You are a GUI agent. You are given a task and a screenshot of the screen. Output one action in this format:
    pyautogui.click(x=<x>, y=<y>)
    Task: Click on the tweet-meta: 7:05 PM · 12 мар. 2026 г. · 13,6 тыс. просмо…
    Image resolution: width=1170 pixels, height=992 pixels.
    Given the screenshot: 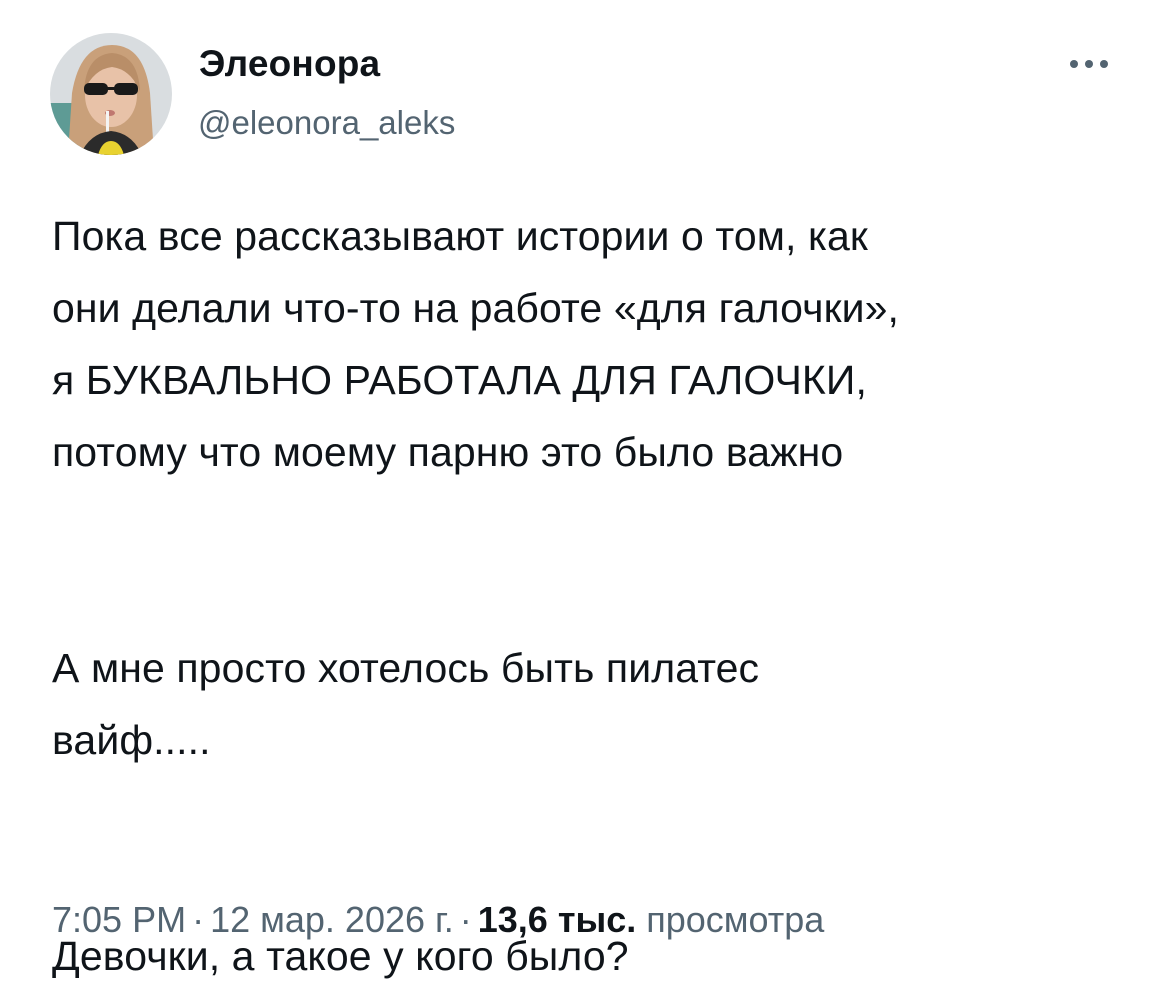 What is the action you would take?
    pyautogui.click(x=438, y=920)
    